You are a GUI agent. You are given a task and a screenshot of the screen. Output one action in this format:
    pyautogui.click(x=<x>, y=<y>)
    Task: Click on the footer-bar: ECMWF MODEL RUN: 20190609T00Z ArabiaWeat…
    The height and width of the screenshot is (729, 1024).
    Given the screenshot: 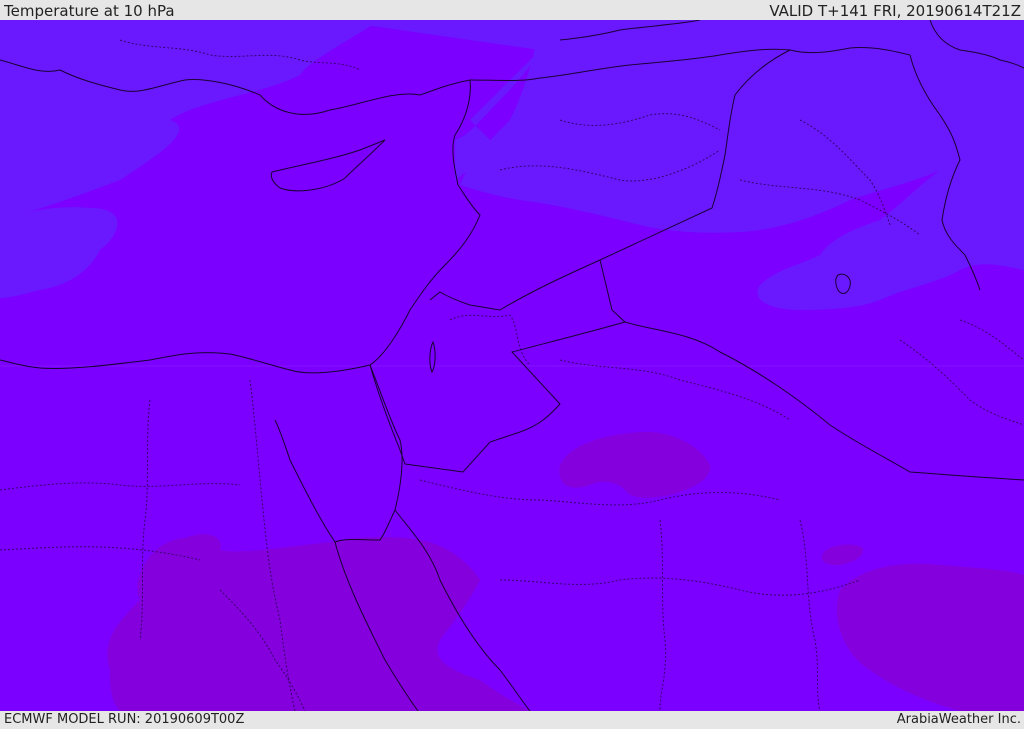 What is the action you would take?
    pyautogui.click(x=512, y=720)
    